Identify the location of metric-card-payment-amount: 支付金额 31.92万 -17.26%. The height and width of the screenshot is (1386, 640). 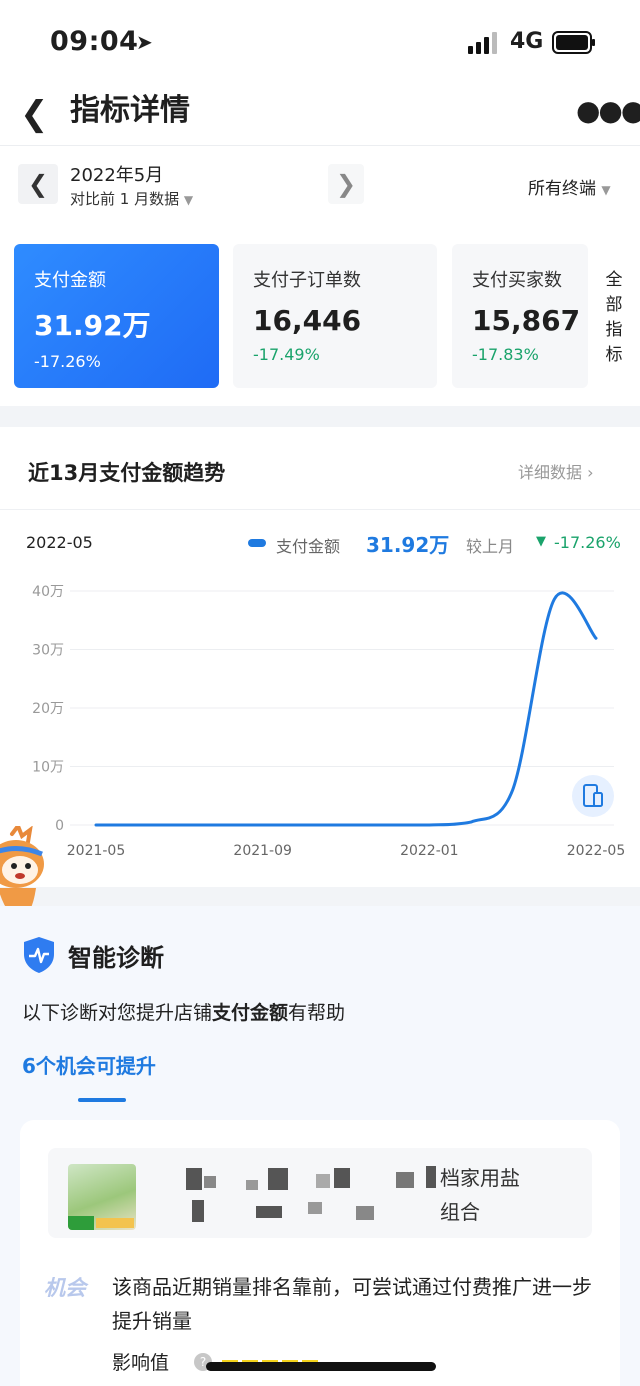
(116, 316).